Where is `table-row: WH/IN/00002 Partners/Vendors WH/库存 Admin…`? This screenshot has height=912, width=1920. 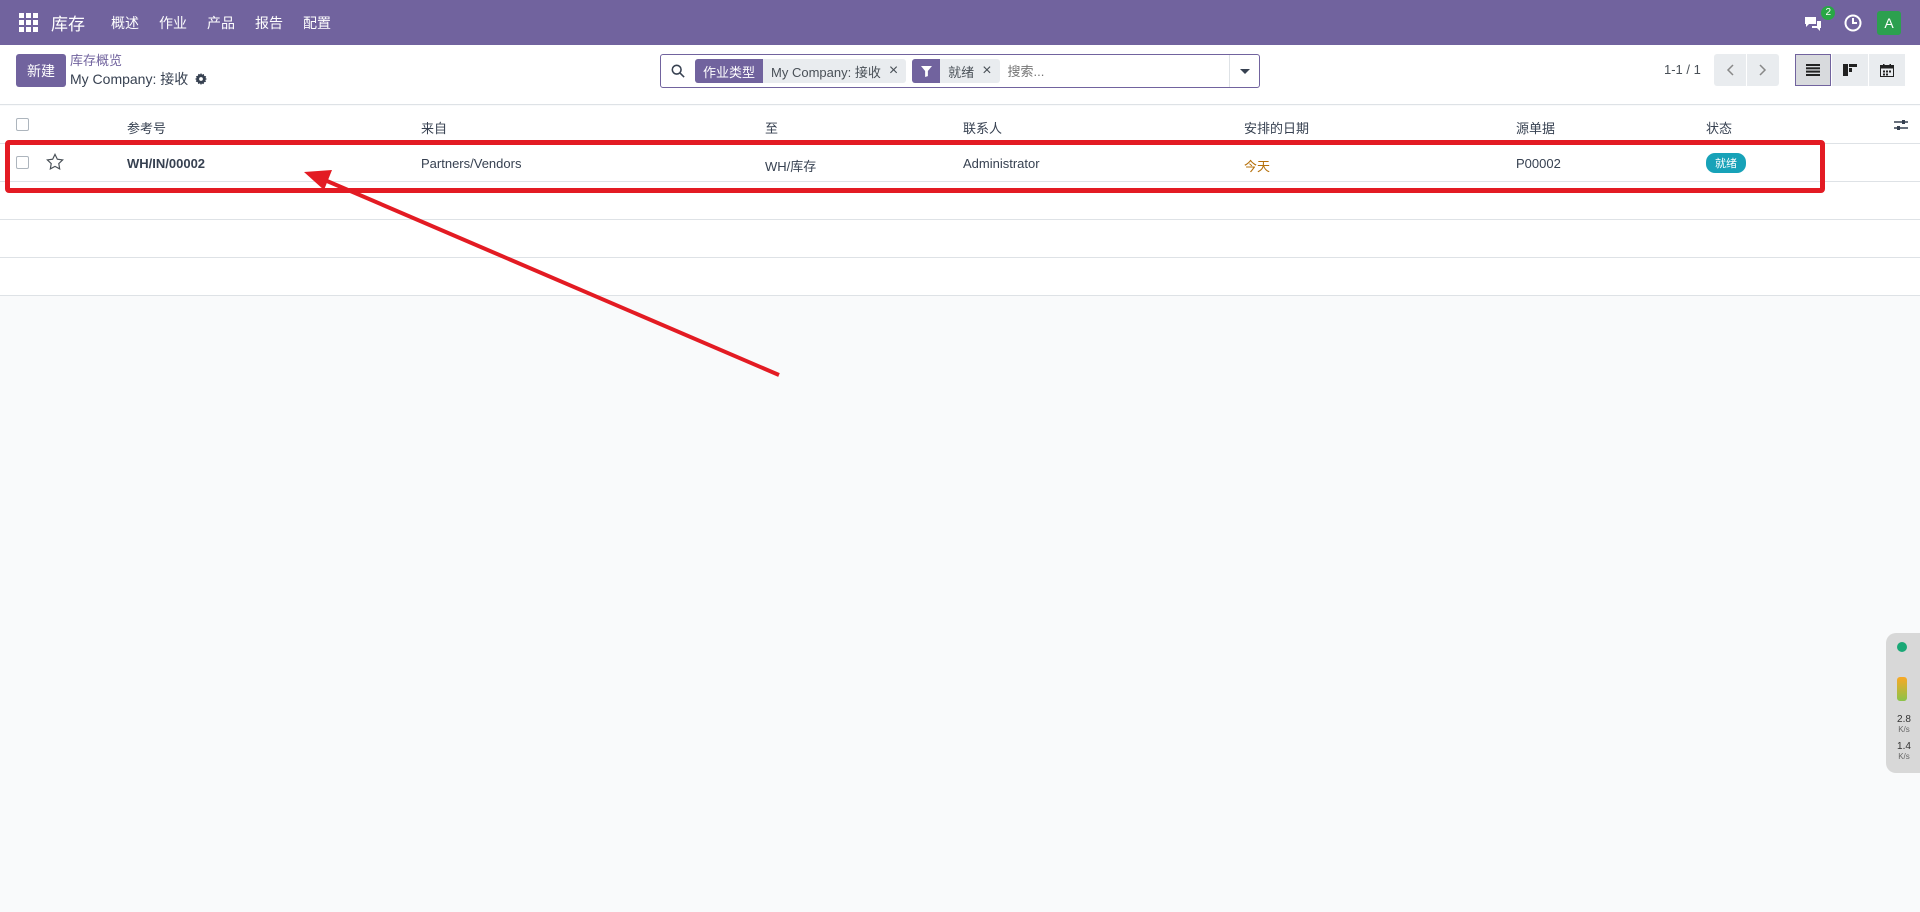 table-row: WH/IN/00002 Partners/Vendors WH/库存 Admin… is located at coordinates (960, 163).